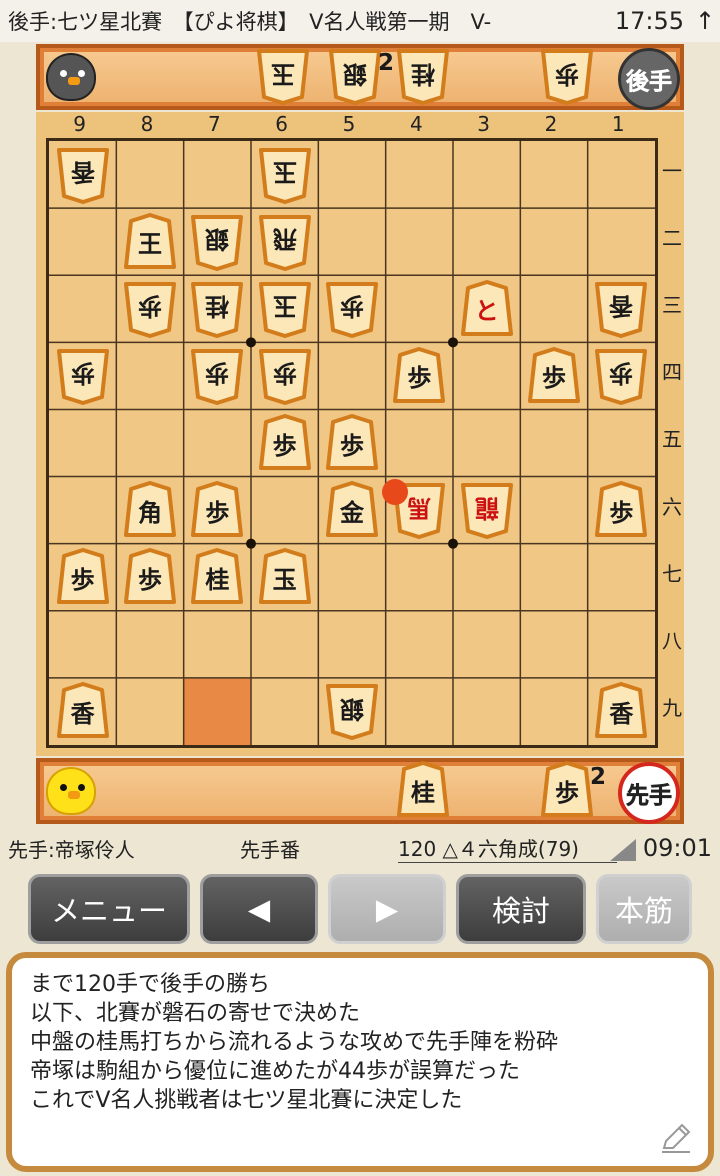 Image resolution: width=720 pixels, height=1176 pixels. I want to click on rank-label: 四, so click(672, 372).